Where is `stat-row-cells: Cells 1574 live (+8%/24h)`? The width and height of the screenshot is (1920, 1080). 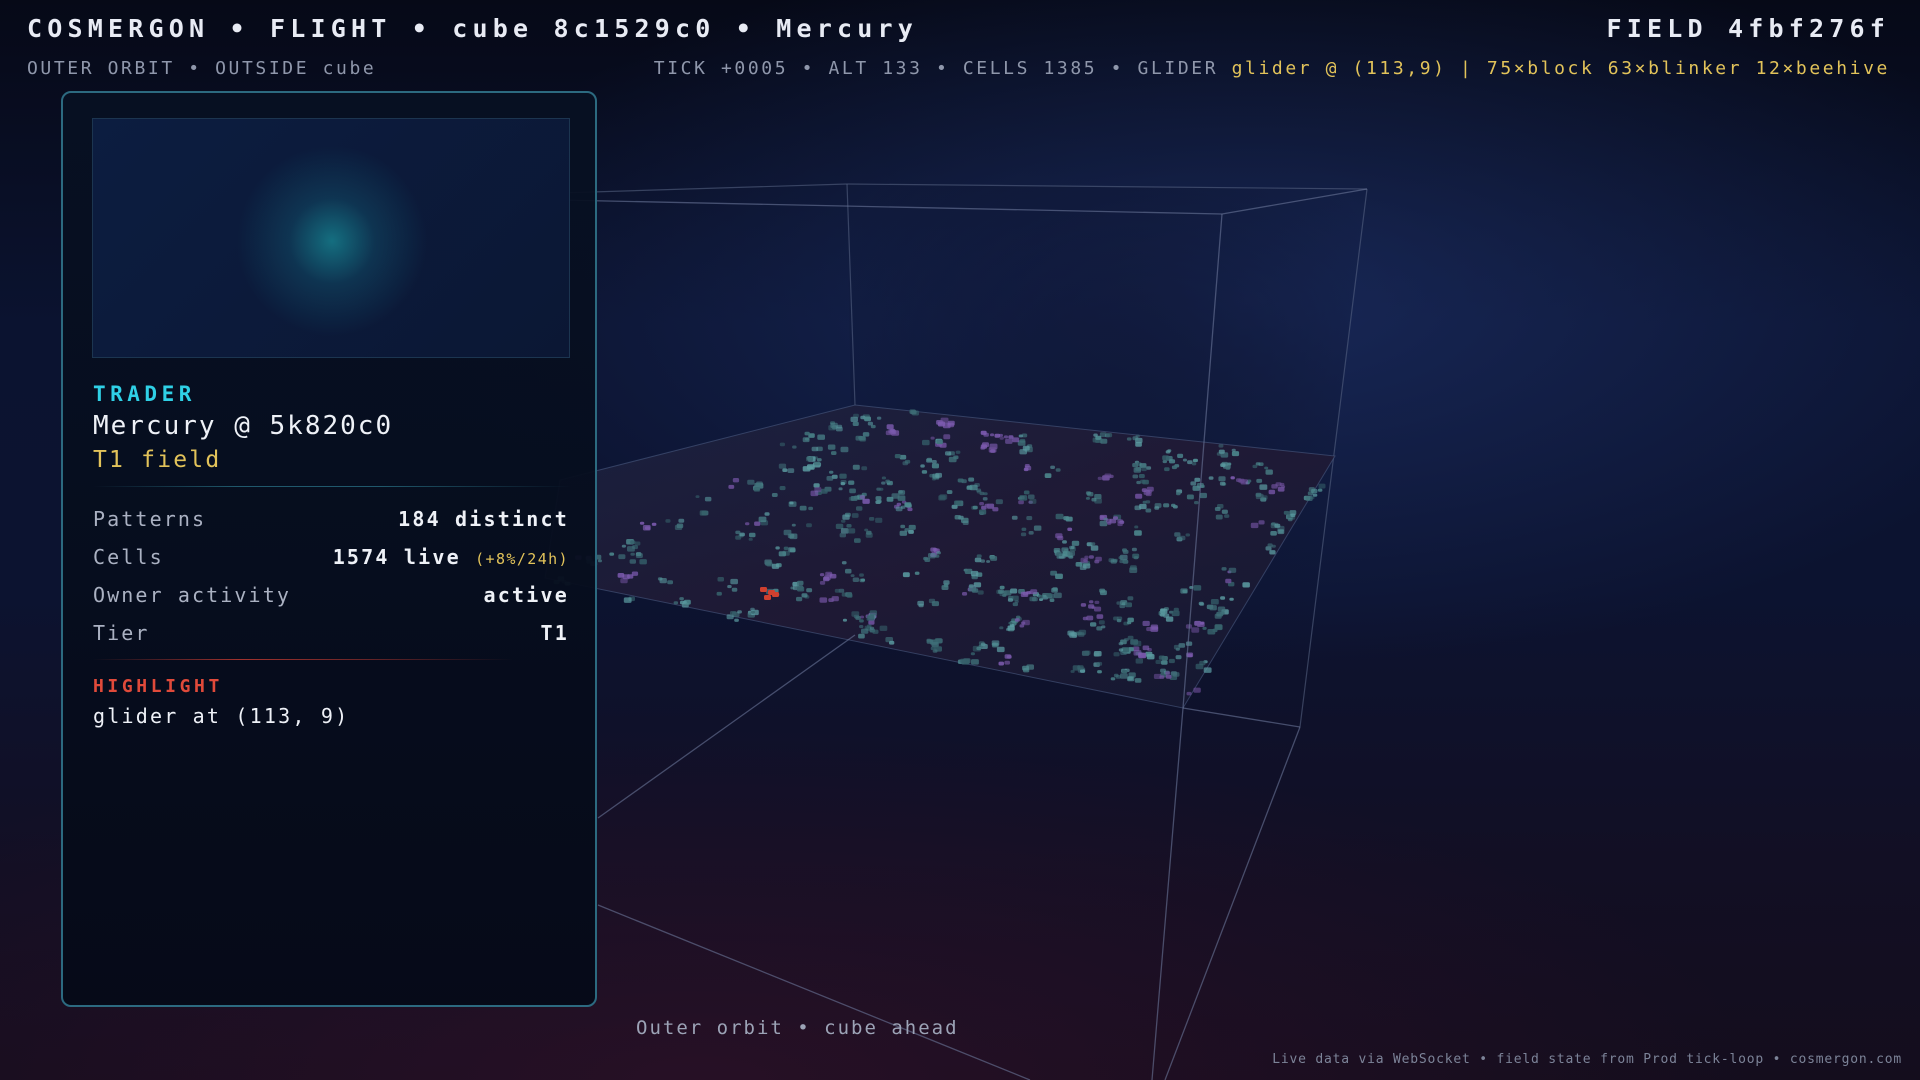
stat-row-cells: Cells 1574 live (+8%/24h) is located at coordinates (331, 559).